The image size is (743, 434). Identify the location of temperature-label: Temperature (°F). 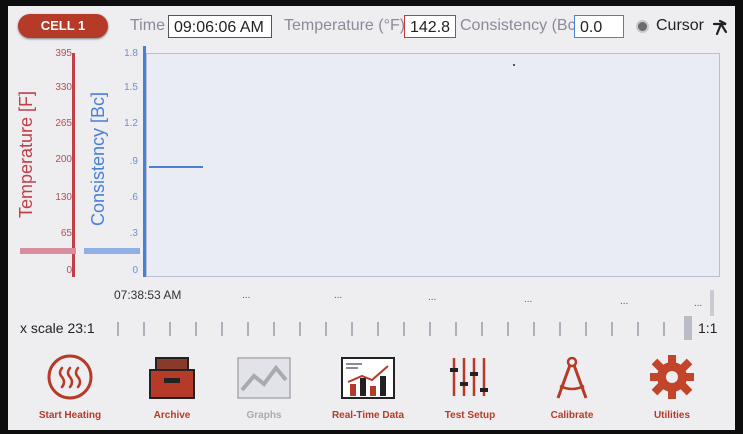
(345, 25).